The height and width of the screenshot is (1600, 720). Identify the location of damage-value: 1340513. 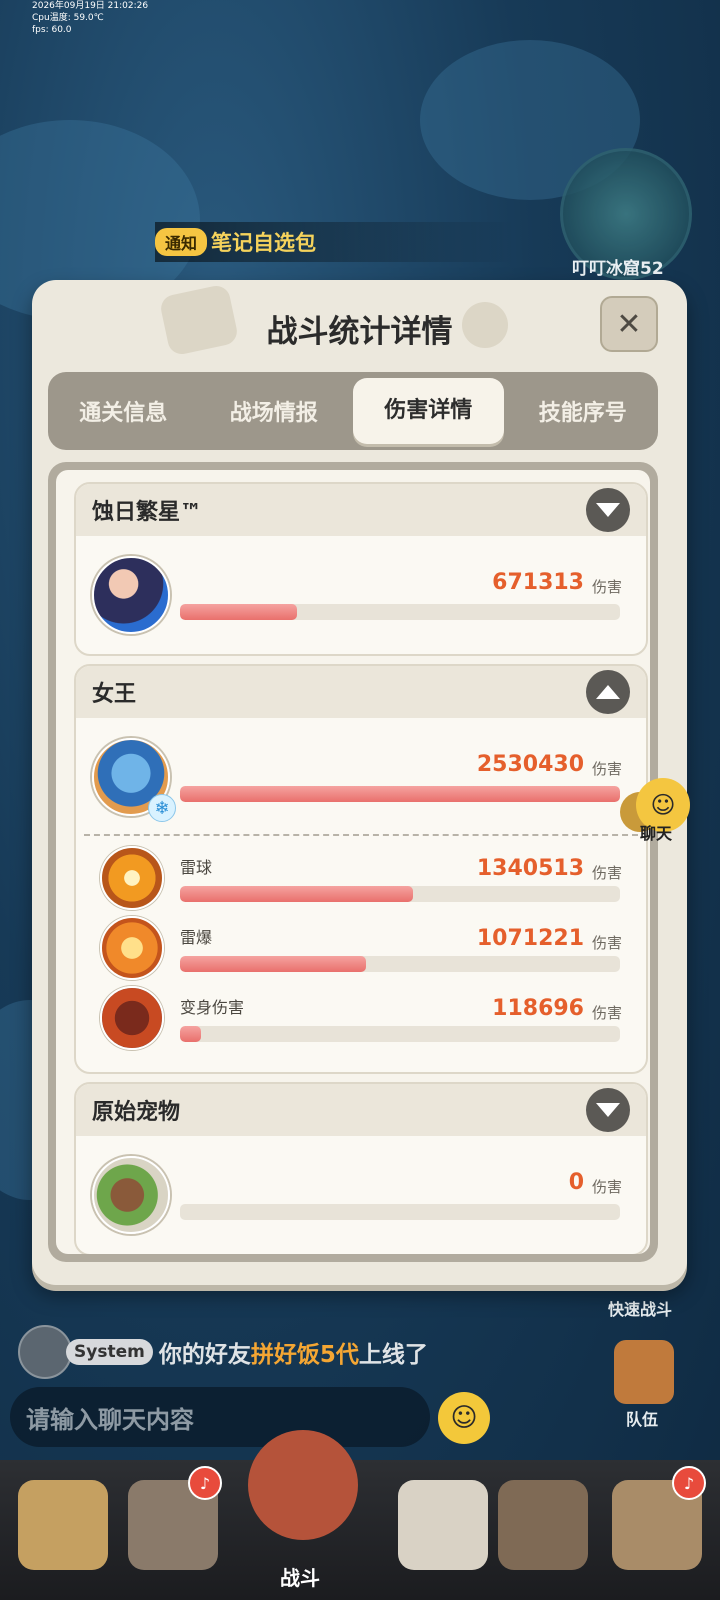
(530, 868).